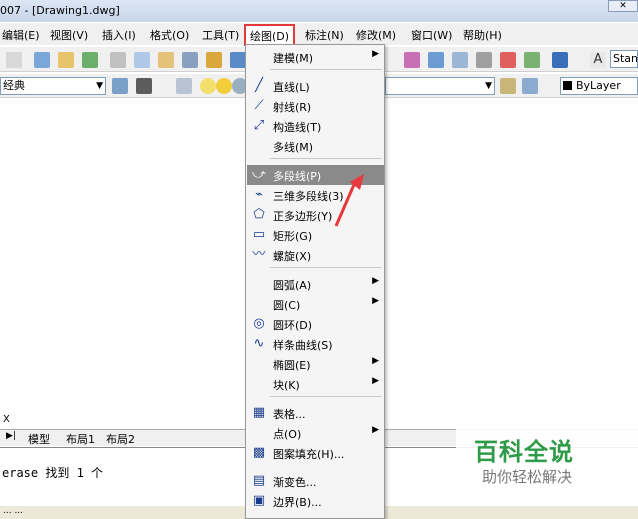 Image resolution: width=638 pixels, height=519 pixels. Describe the element at coordinates (90, 60) in the screenshot. I see `3d-dwf-icon` at that location.